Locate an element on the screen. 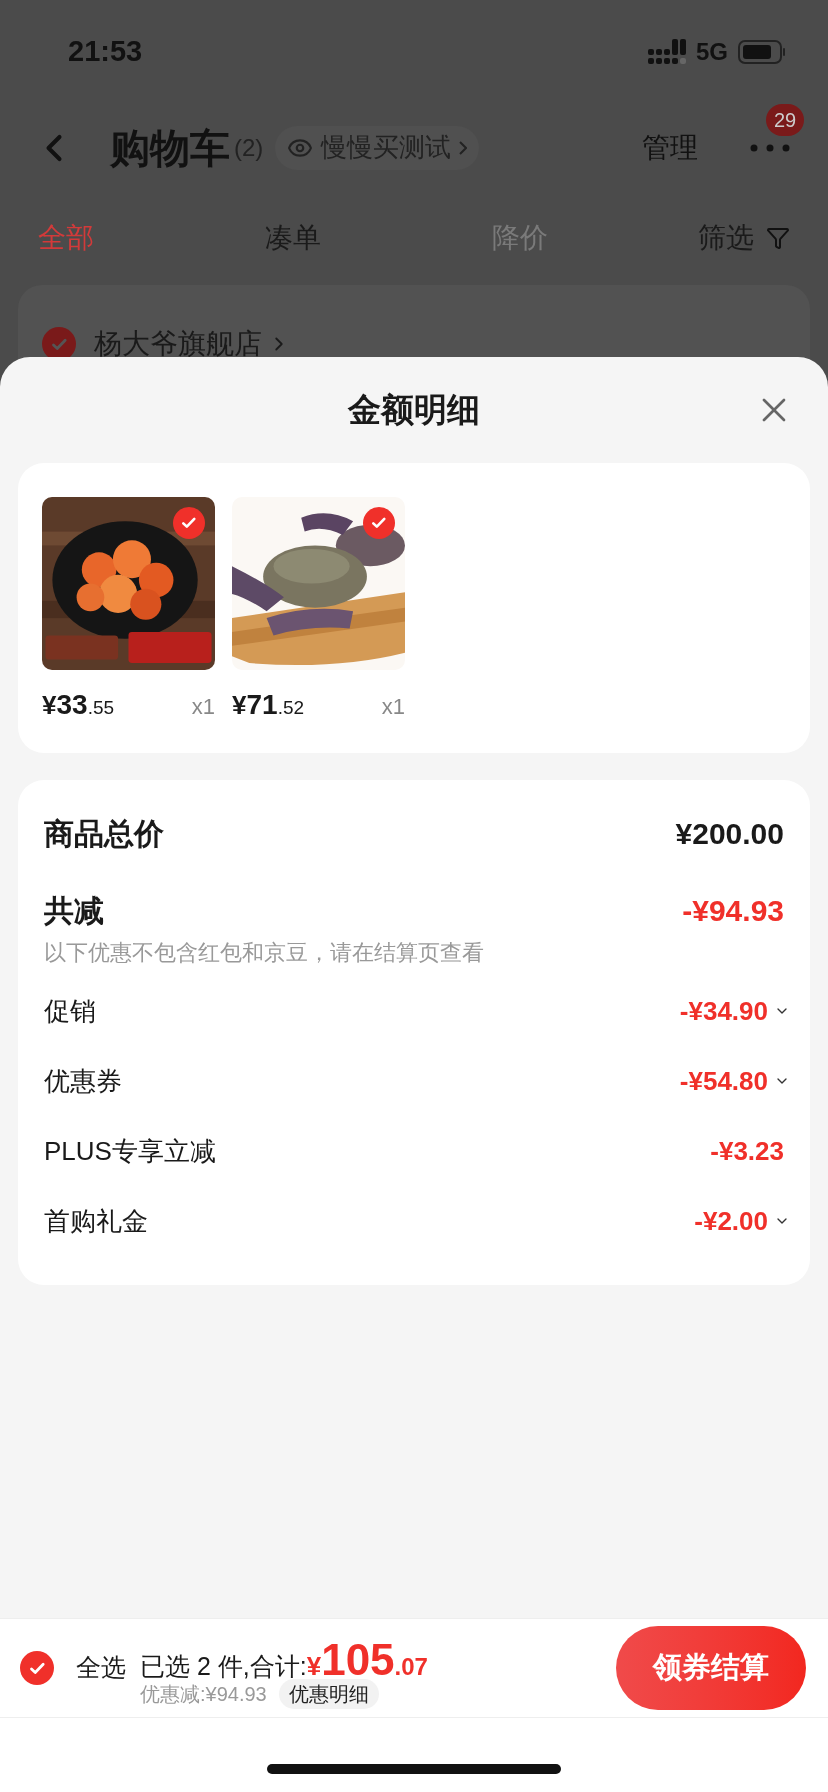 Image resolution: width=828 pixels, height=1792 pixels. chevron-icon is located at coordinates (463, 147).